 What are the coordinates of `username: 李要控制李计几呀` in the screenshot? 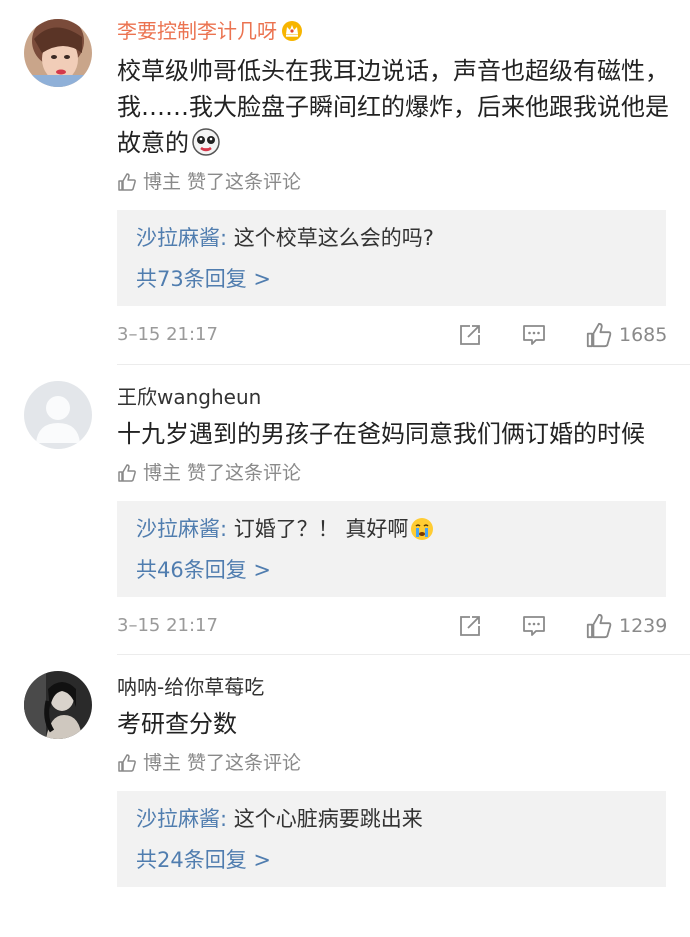 It's located at (210, 33).